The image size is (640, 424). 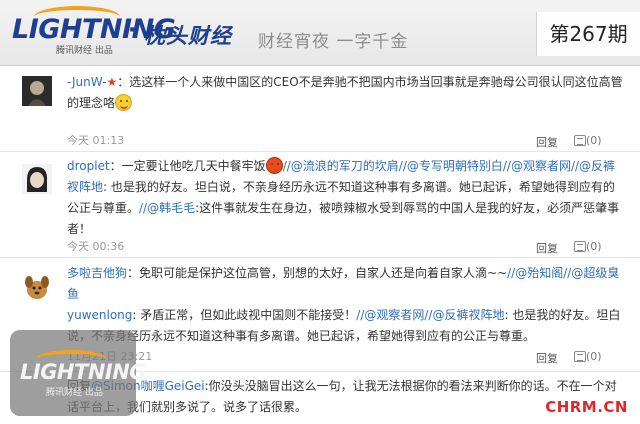 What do you see at coordinates (97, 273) in the screenshot?
I see `comment-username: 多啦吉他狗` at bounding box center [97, 273].